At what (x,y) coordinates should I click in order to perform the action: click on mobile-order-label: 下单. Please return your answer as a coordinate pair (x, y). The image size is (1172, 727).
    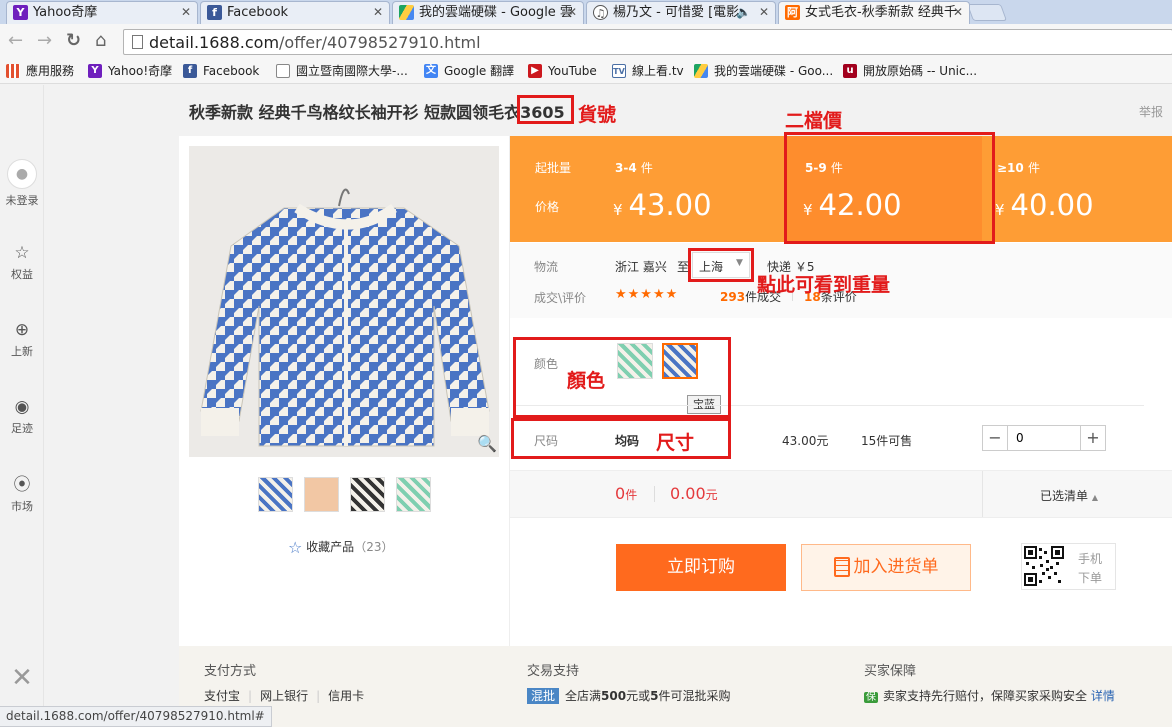
    Looking at the image, I should click on (1090, 578).